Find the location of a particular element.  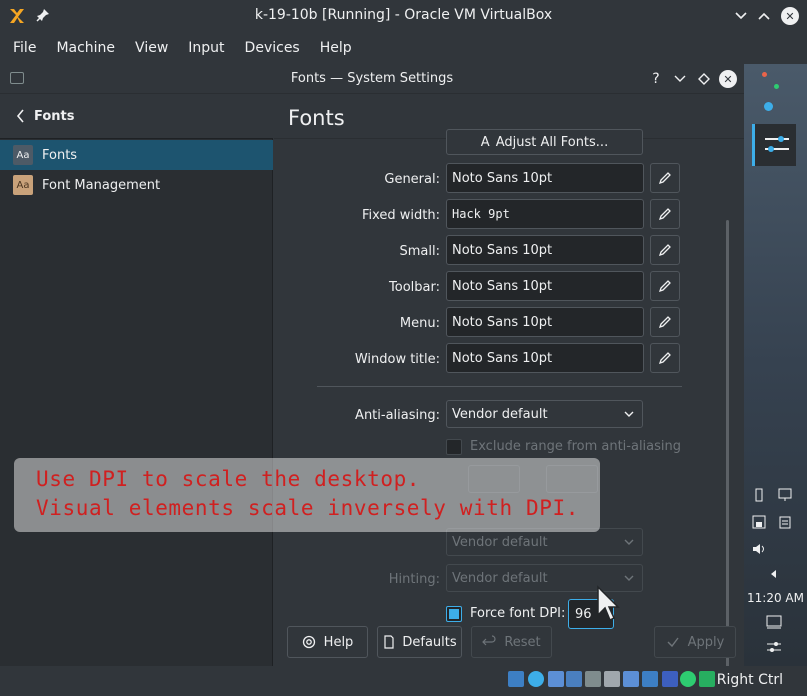

panel-settings-icon is located at coordinates (774, 647).